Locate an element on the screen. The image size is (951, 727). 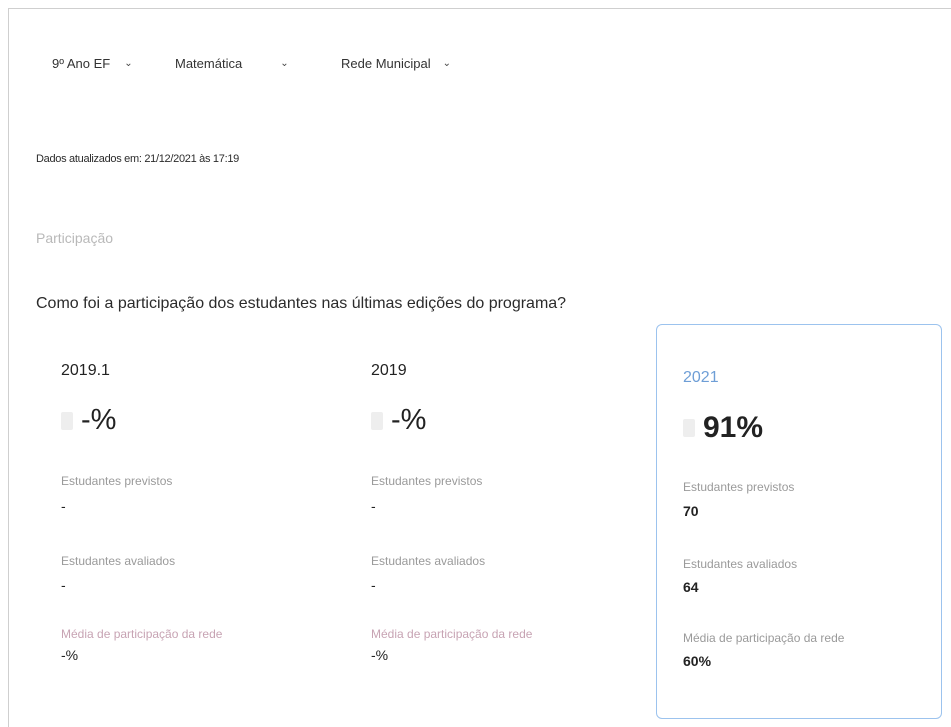
network-select-value: Rede Municipal is located at coordinates (386, 63).